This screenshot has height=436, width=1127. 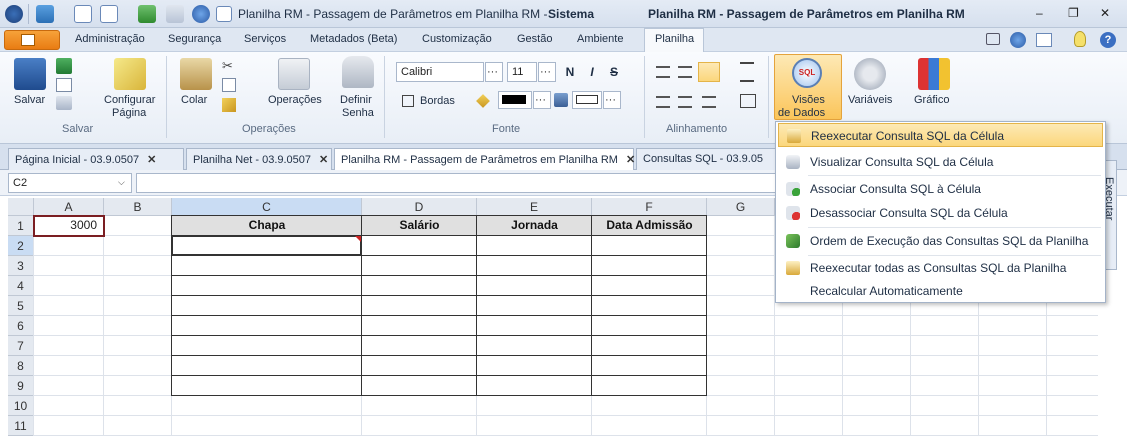 What do you see at coordinates (64, 66) in the screenshot?
I see `excel-icon` at bounding box center [64, 66].